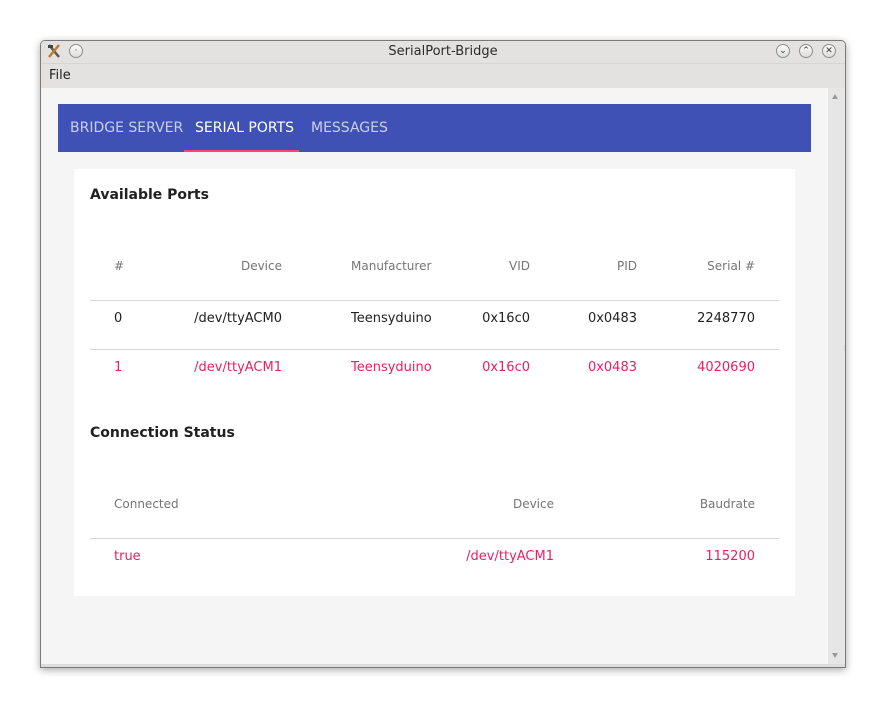 The width and height of the screenshot is (884, 707). Describe the element at coordinates (60, 75) in the screenshot. I see `menu-file: File` at that location.